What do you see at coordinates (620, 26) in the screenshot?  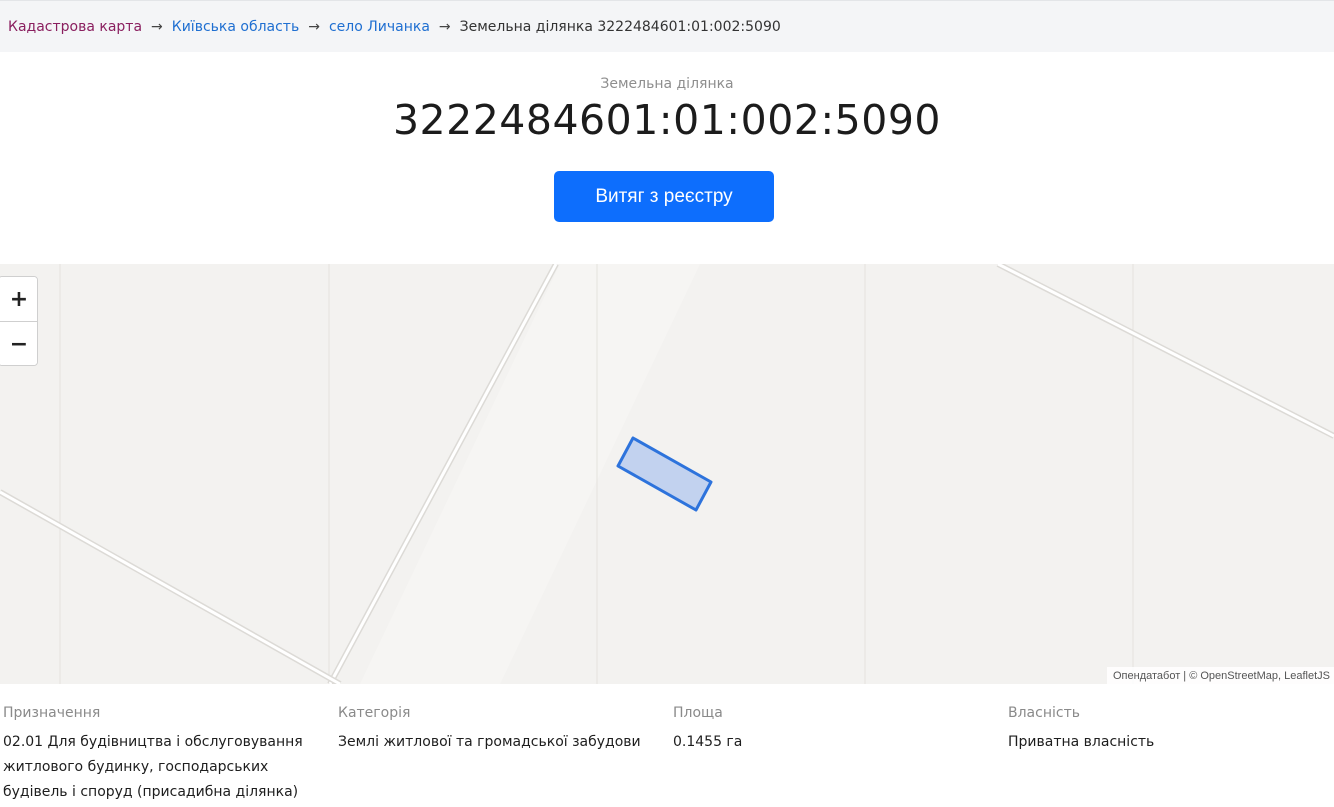 I see `breadcrumb-current-page: Земельна ділянка 3222484601:01:002:5090` at bounding box center [620, 26].